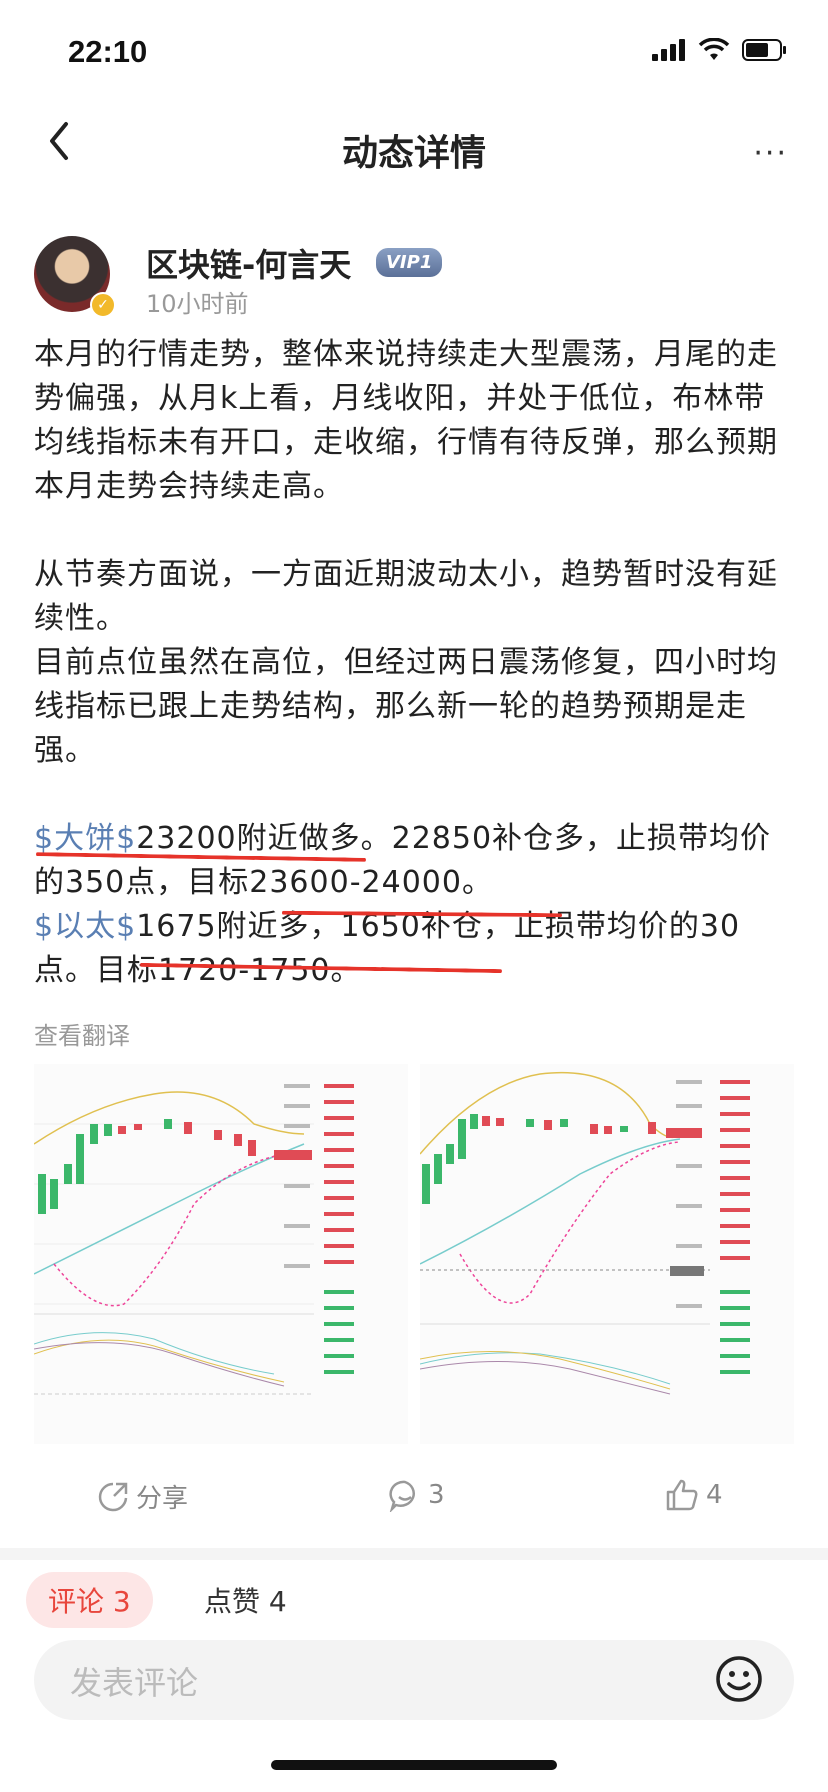 Image resolution: width=828 pixels, height=1792 pixels. I want to click on comment-count: 3, so click(436, 1495).